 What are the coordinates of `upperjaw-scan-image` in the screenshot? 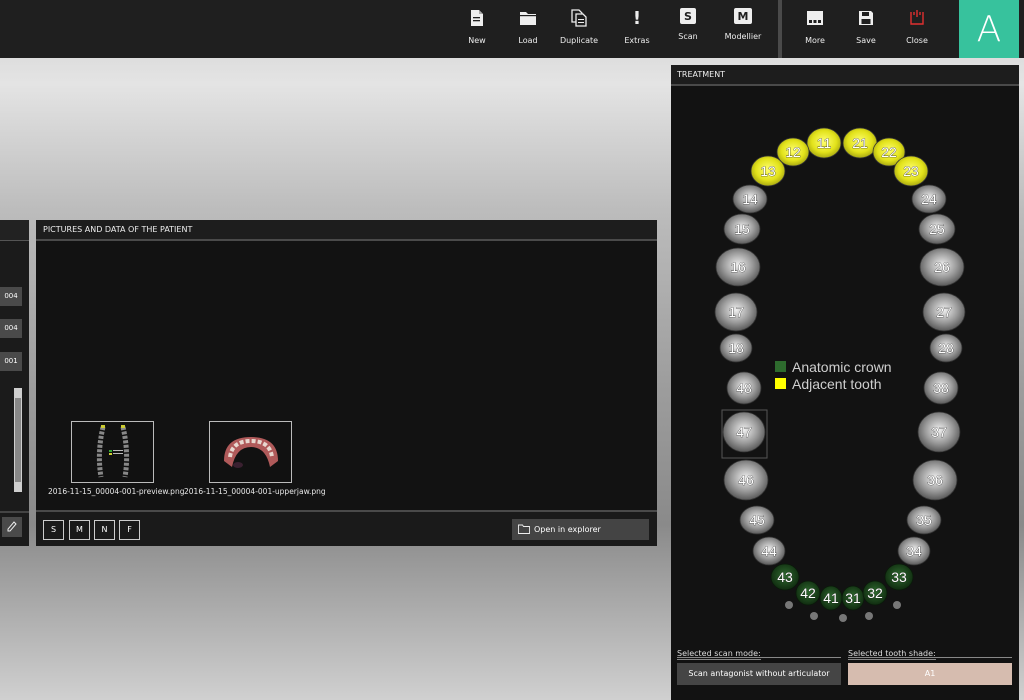 It's located at (250, 452).